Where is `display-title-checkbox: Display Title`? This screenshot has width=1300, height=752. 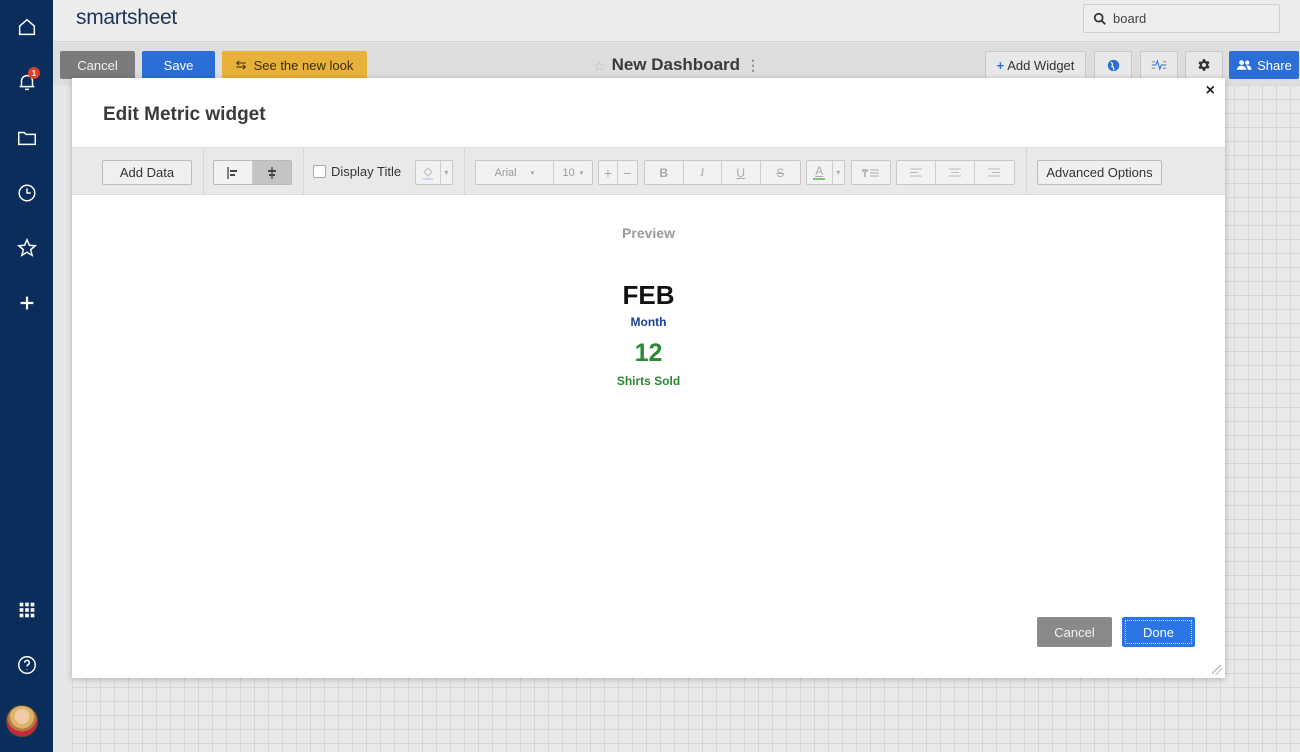
display-title-checkbox: Display Title is located at coordinates (357, 171).